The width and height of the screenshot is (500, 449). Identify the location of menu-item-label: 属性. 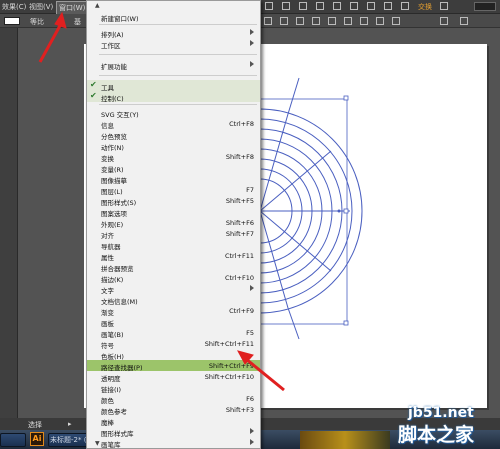
(107, 257).